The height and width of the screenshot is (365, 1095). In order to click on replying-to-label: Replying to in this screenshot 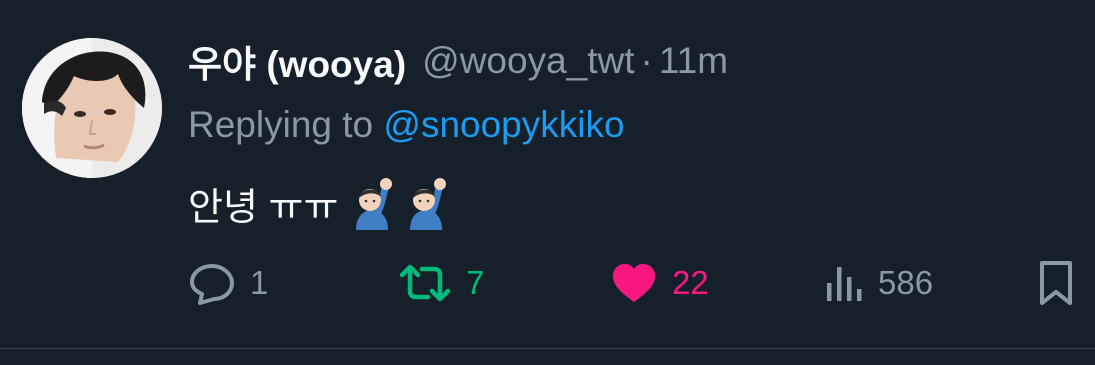, I will do `click(281, 124)`.